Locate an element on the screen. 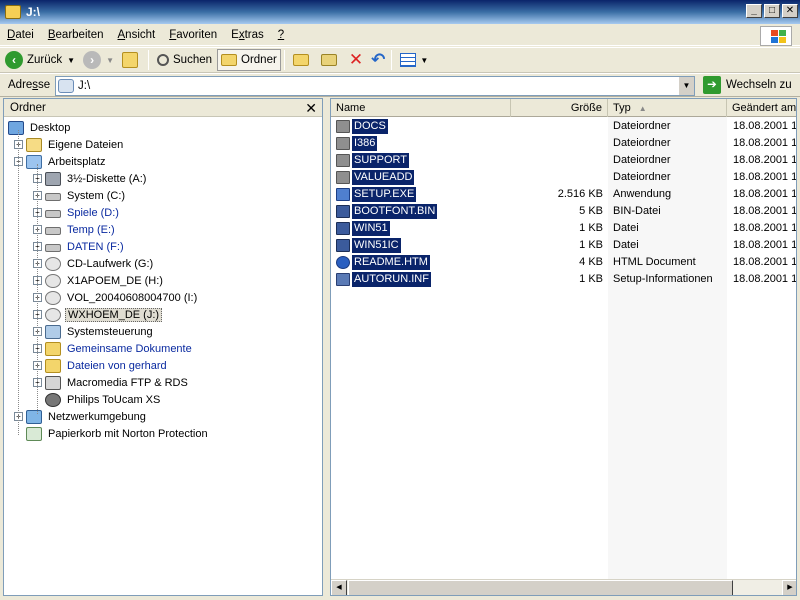  tree-item: + DATEN (F:) is located at coordinates (79, 246).